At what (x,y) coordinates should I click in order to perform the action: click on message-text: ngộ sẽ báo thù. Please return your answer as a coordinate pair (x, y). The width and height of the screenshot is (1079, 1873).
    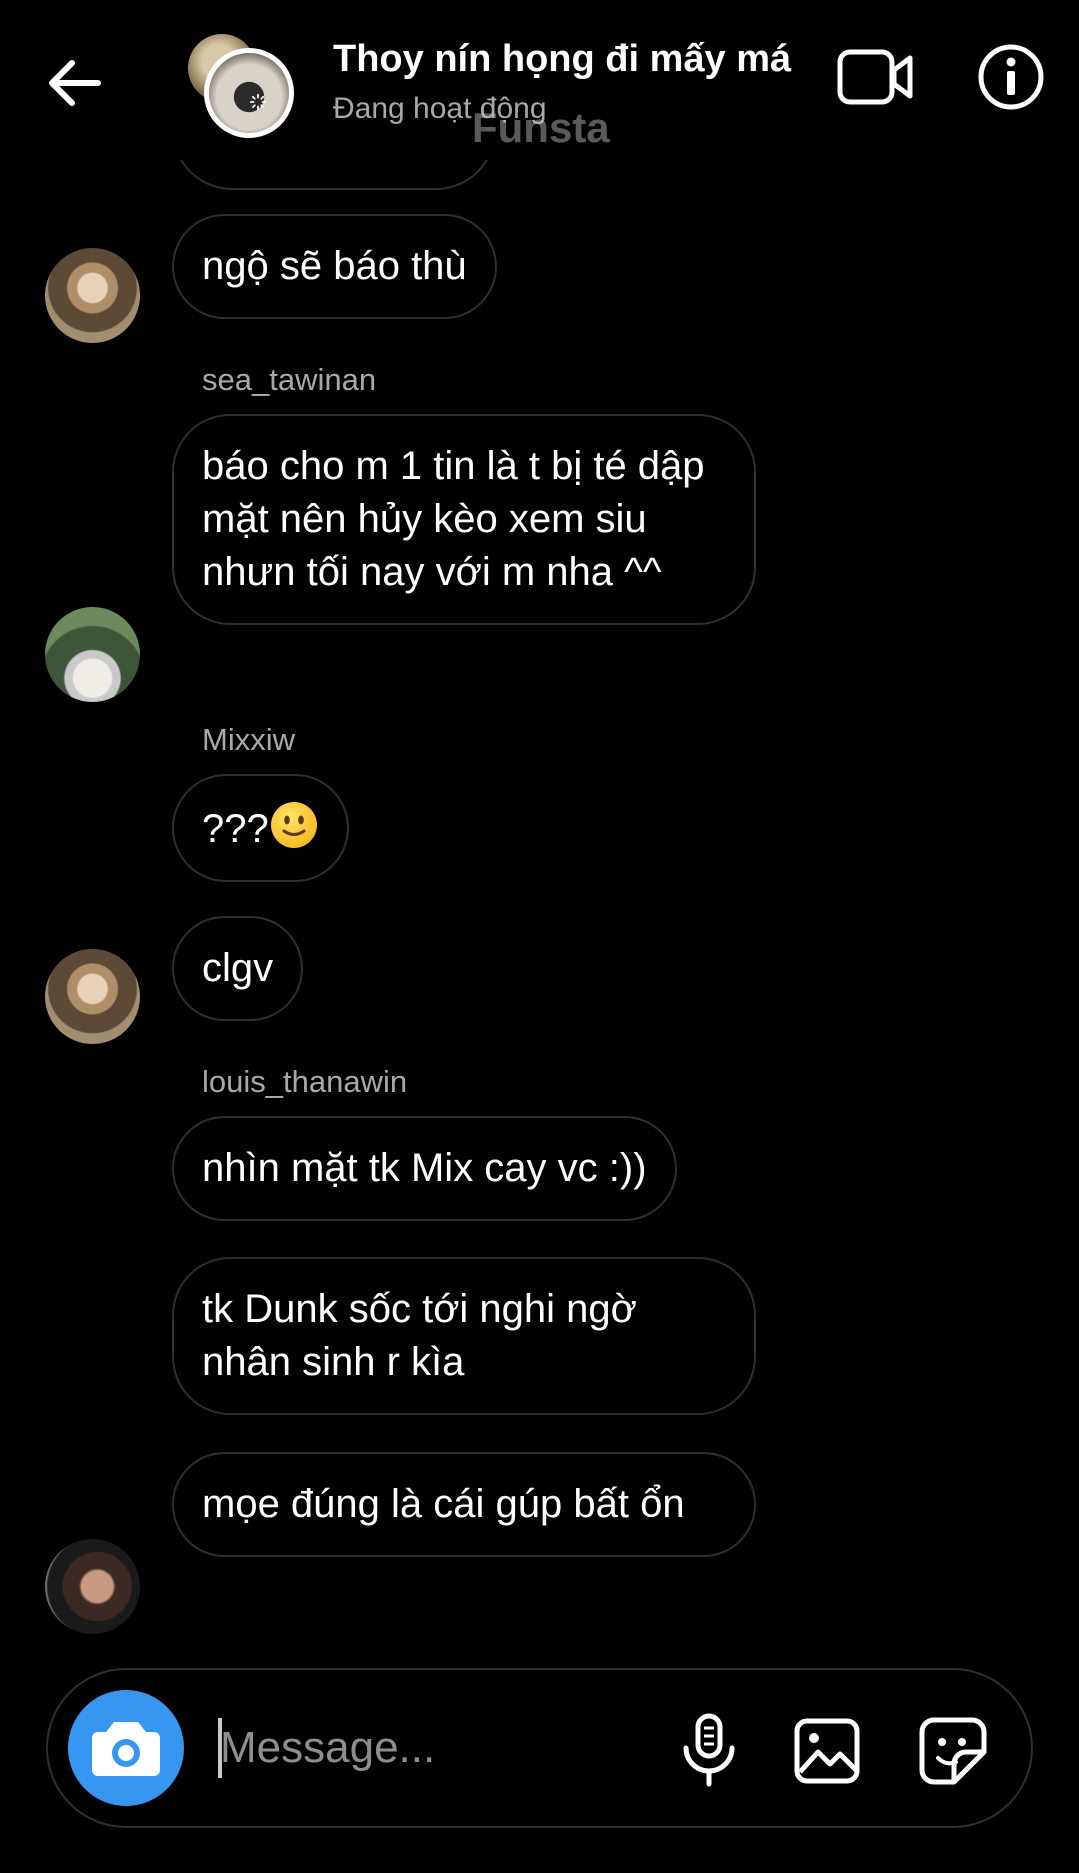
    Looking at the image, I should click on (334, 266).